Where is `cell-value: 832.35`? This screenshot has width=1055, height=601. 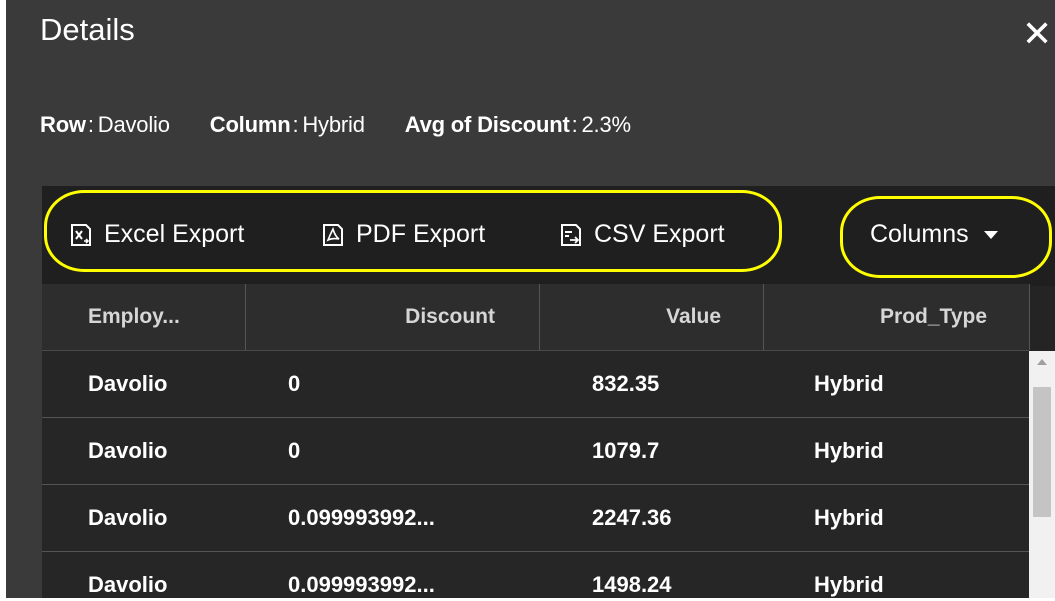 cell-value: 832.35 is located at coordinates (626, 383).